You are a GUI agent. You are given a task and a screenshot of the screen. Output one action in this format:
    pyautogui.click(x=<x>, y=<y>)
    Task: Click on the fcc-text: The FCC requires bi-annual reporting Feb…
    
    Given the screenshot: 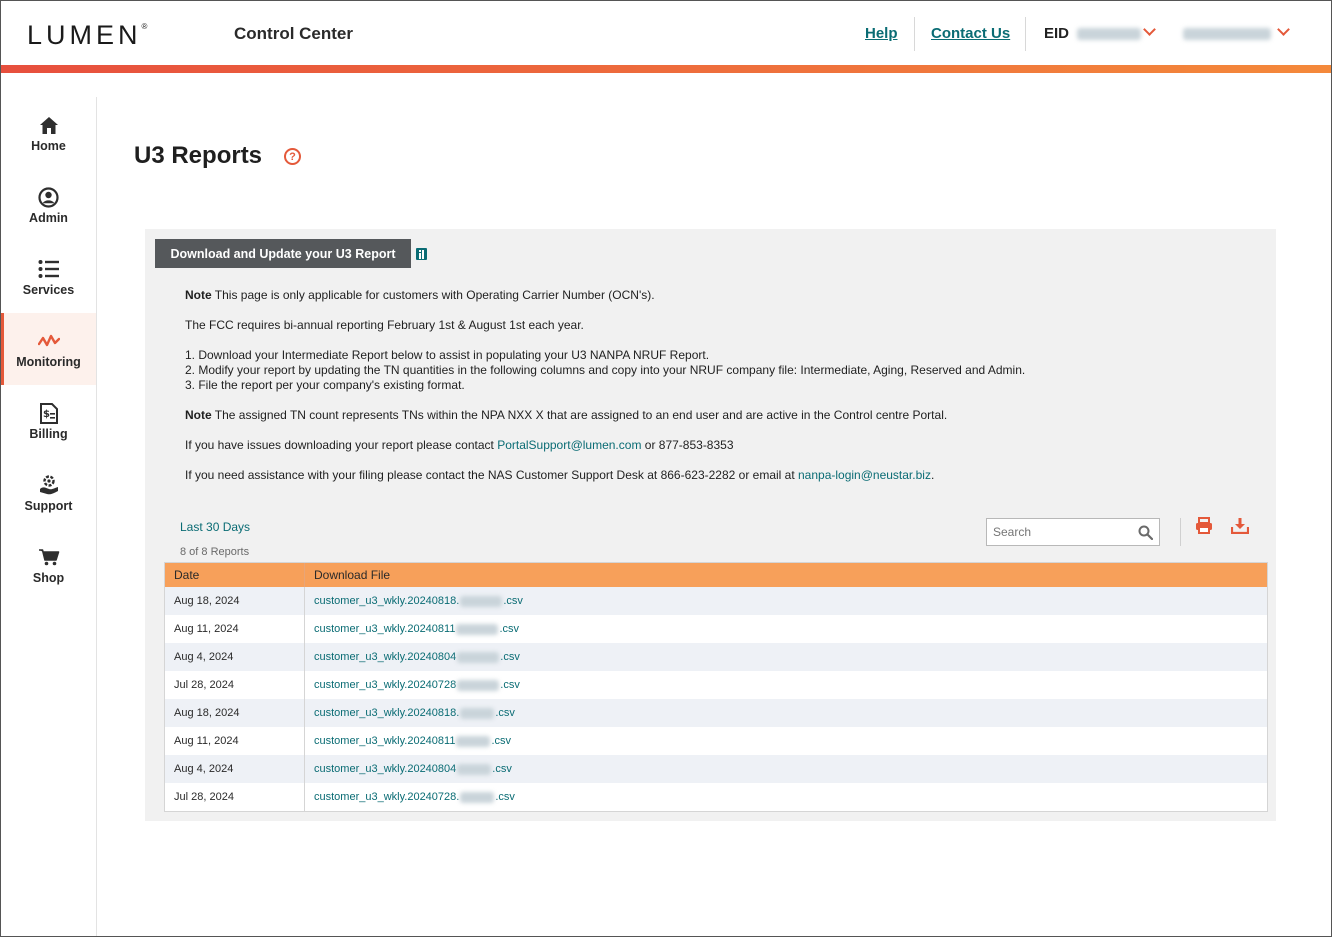 What is the action you would take?
    pyautogui.click(x=384, y=325)
    